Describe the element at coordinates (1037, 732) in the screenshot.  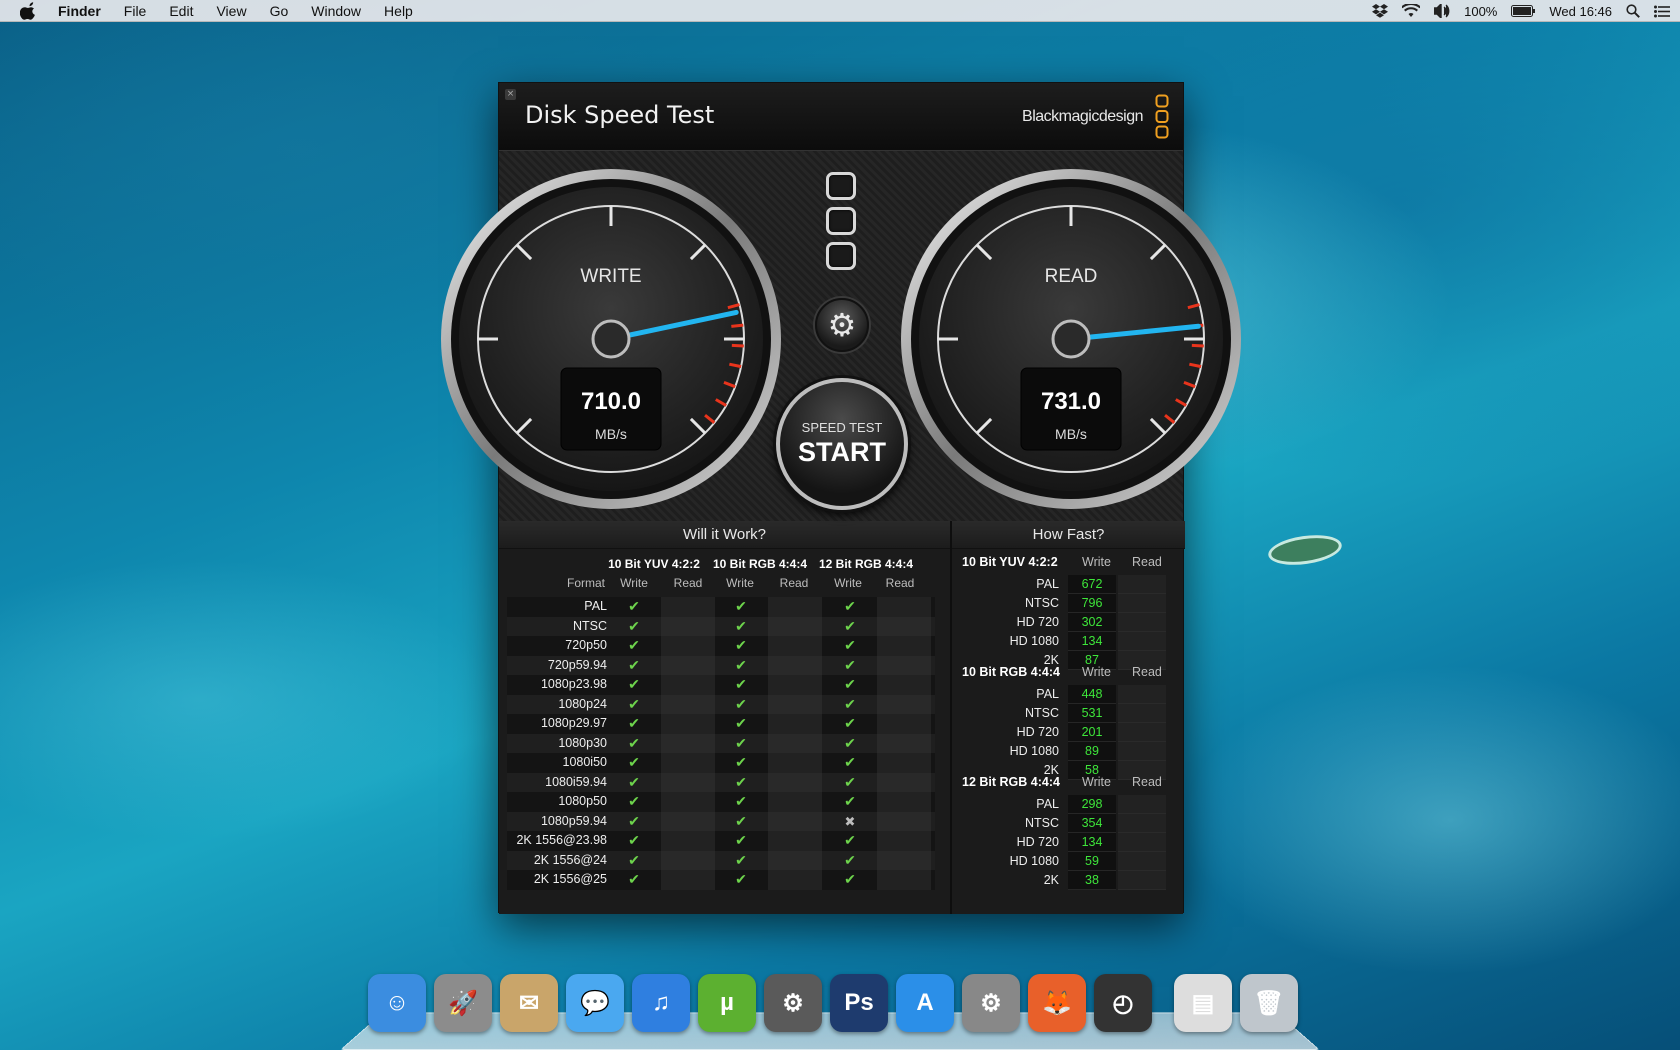
I see `format-cell: HD 720` at that location.